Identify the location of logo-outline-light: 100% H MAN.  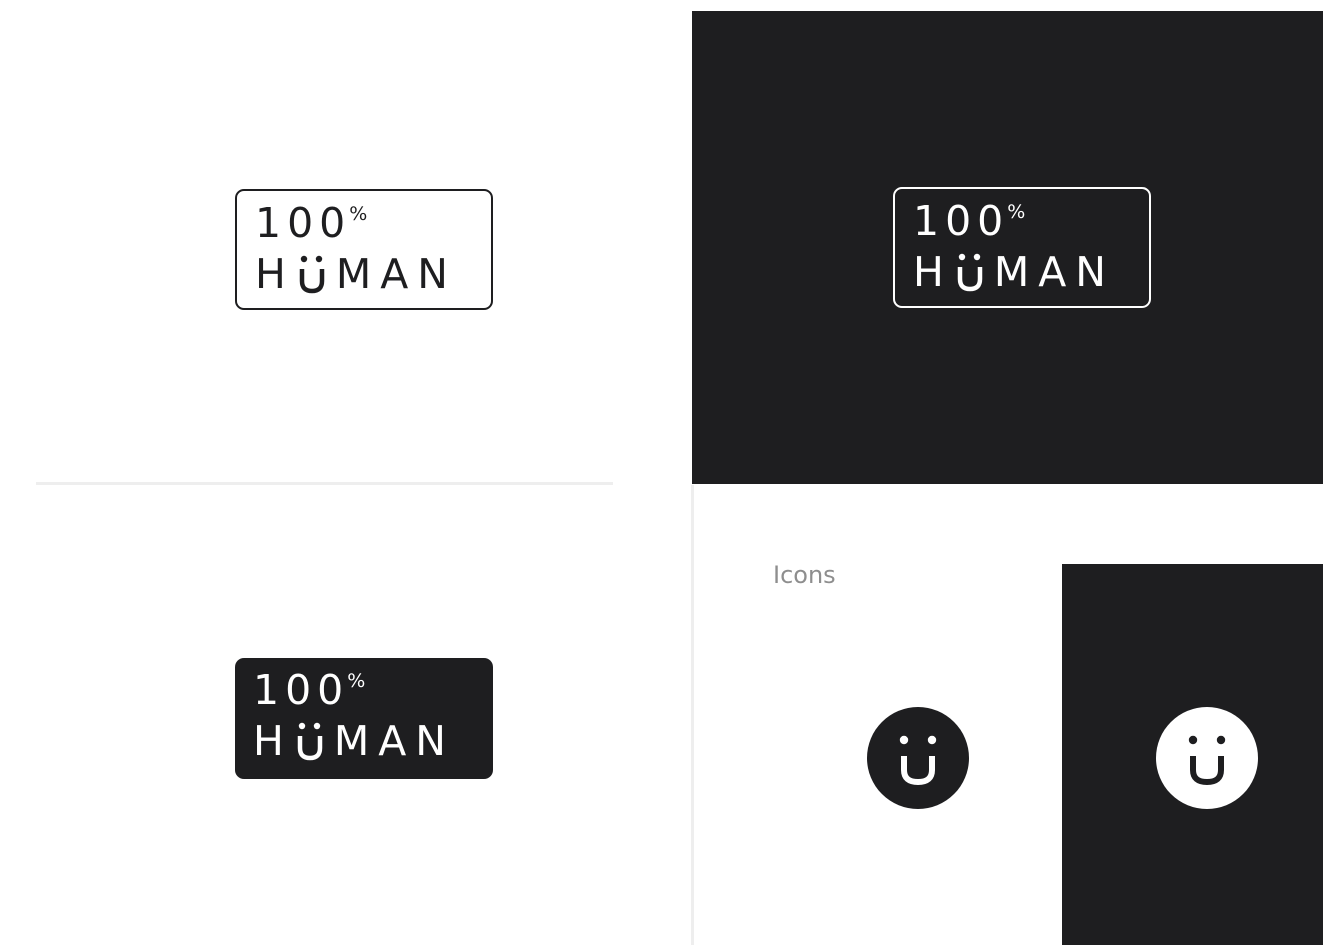
(1022, 247).